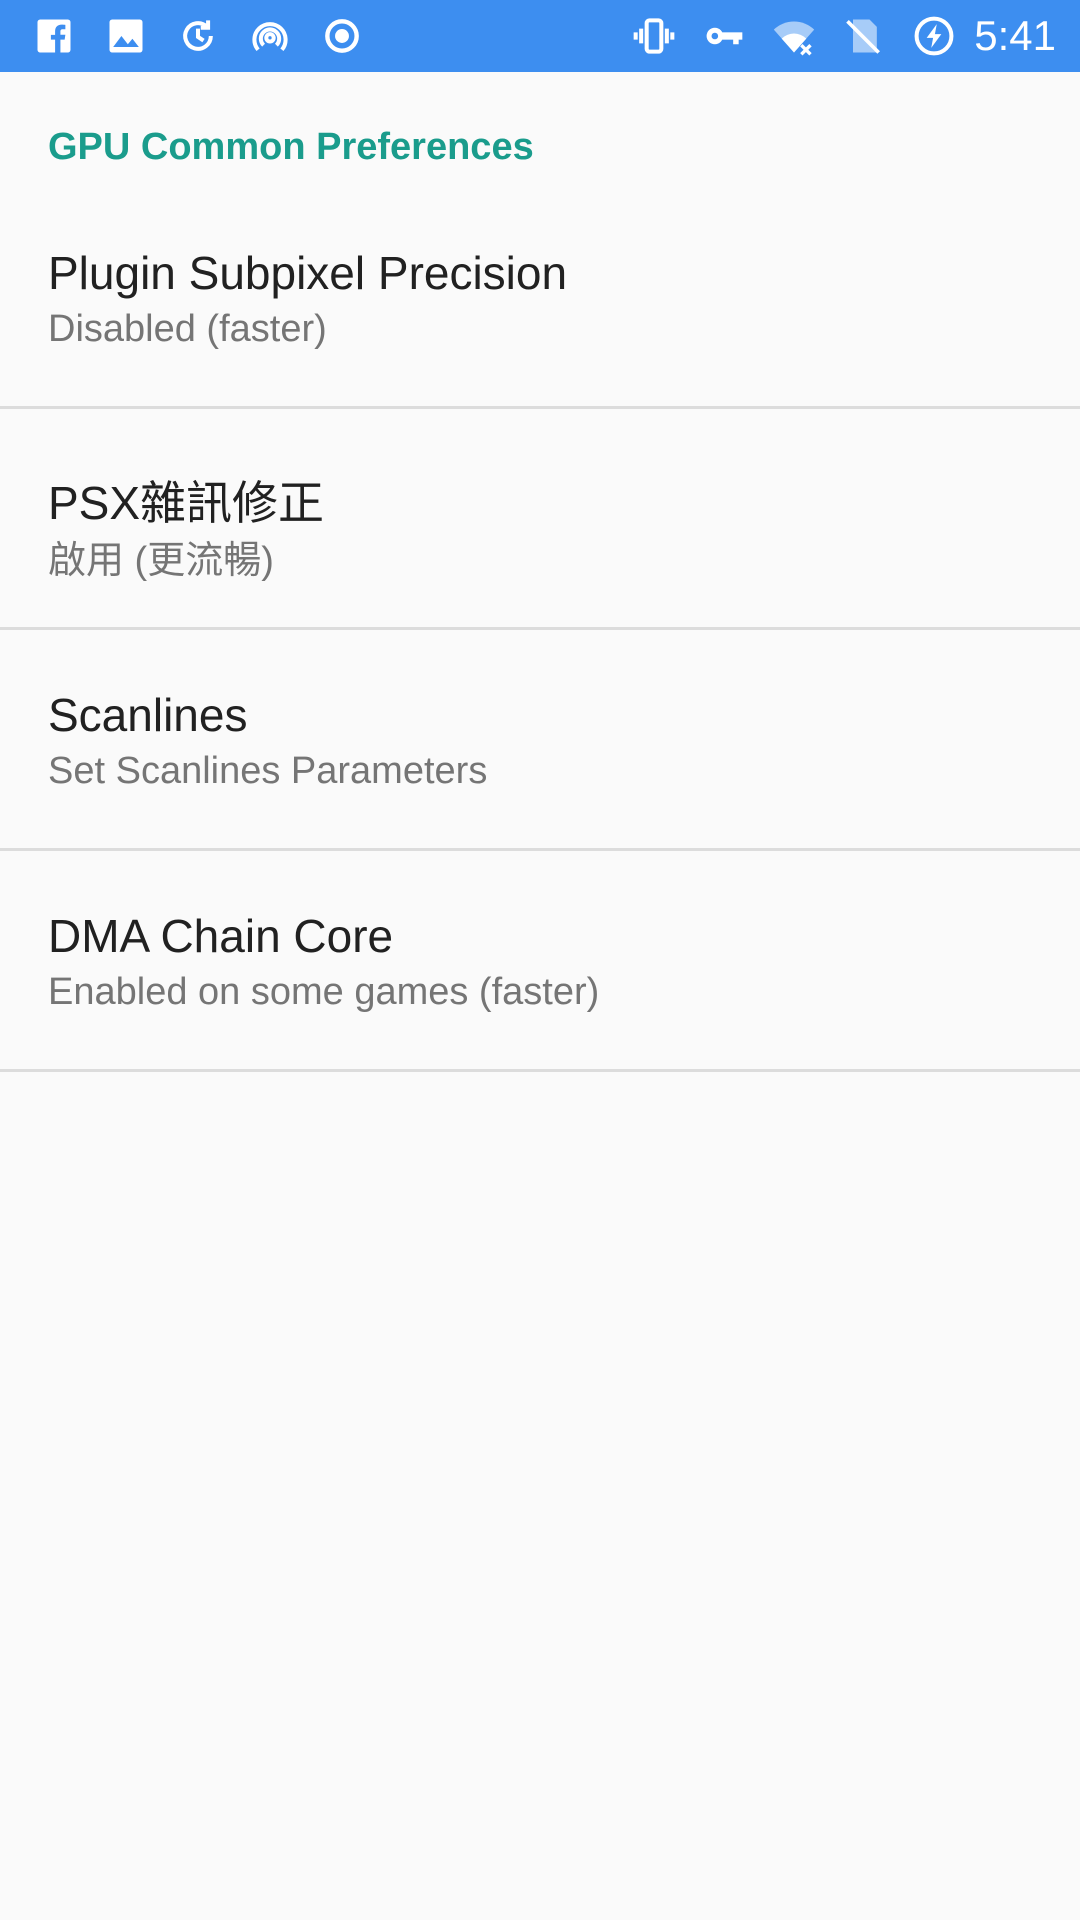  What do you see at coordinates (126, 36) in the screenshot?
I see `image-icon` at bounding box center [126, 36].